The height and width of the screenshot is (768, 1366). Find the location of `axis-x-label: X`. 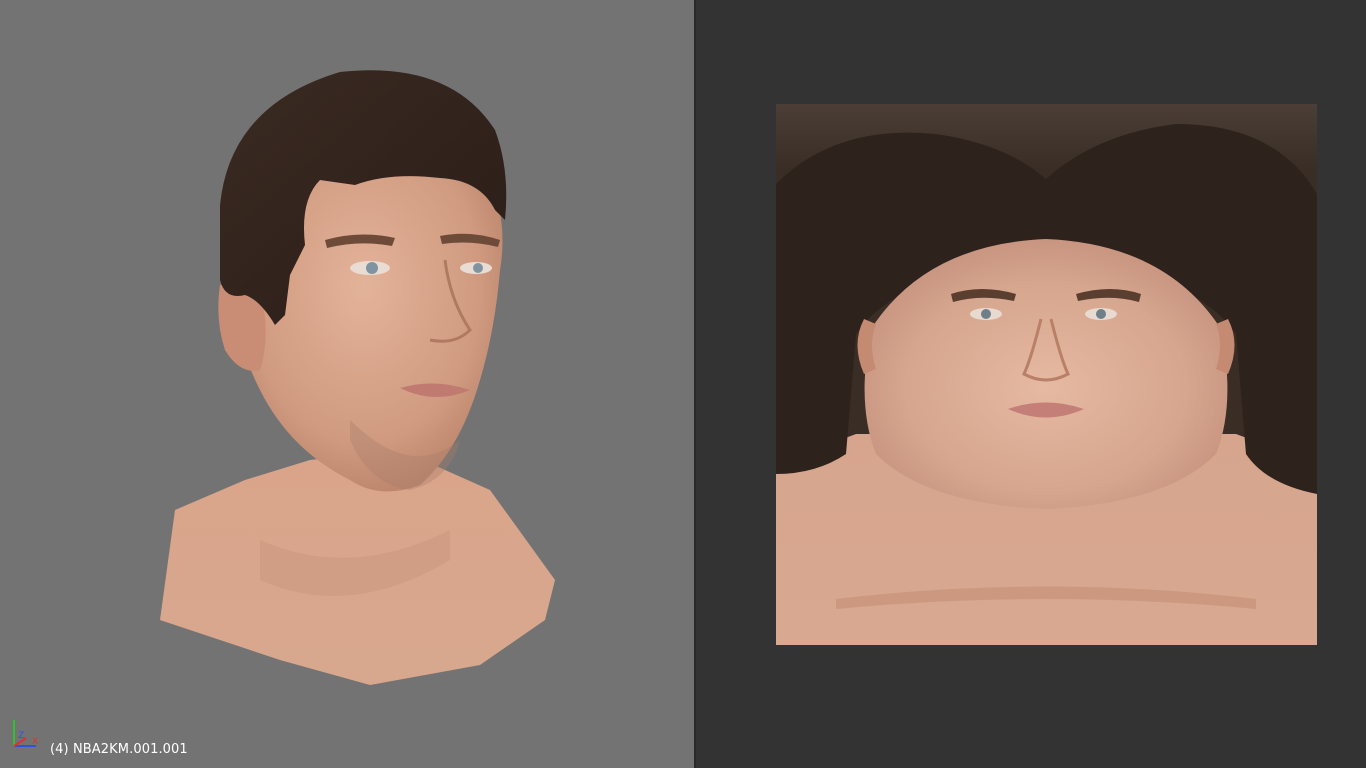

axis-x-label: X is located at coordinates (35, 742).